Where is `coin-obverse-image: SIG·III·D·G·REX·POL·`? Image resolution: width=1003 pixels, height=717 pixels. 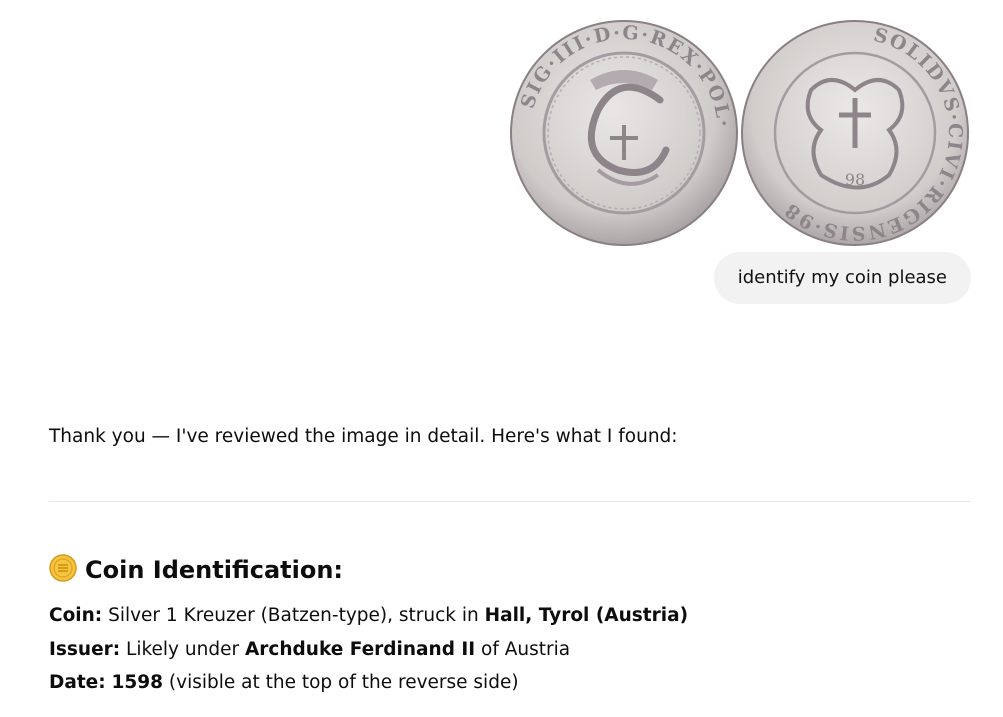 coin-obverse-image: SIG·III·D·G·REX·POL· is located at coordinates (624, 133).